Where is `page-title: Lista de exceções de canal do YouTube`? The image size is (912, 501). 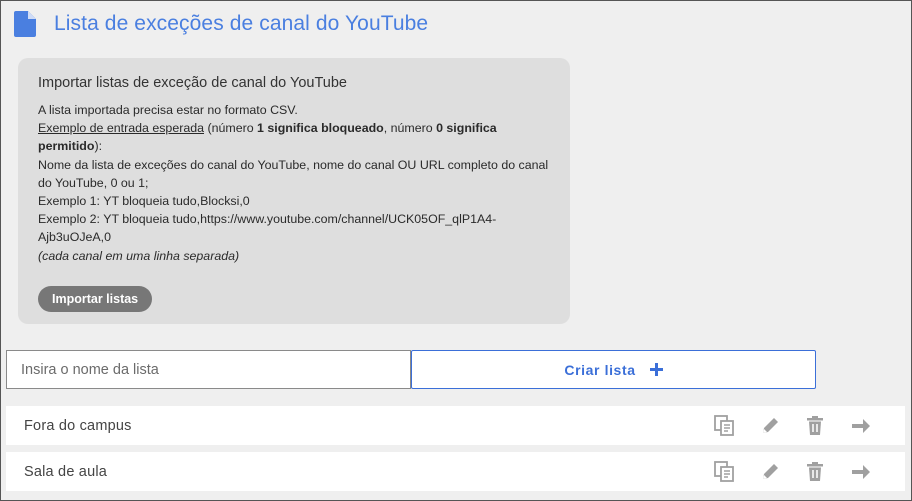
page-title: Lista de exceções de canal do YouTube is located at coordinates (241, 23).